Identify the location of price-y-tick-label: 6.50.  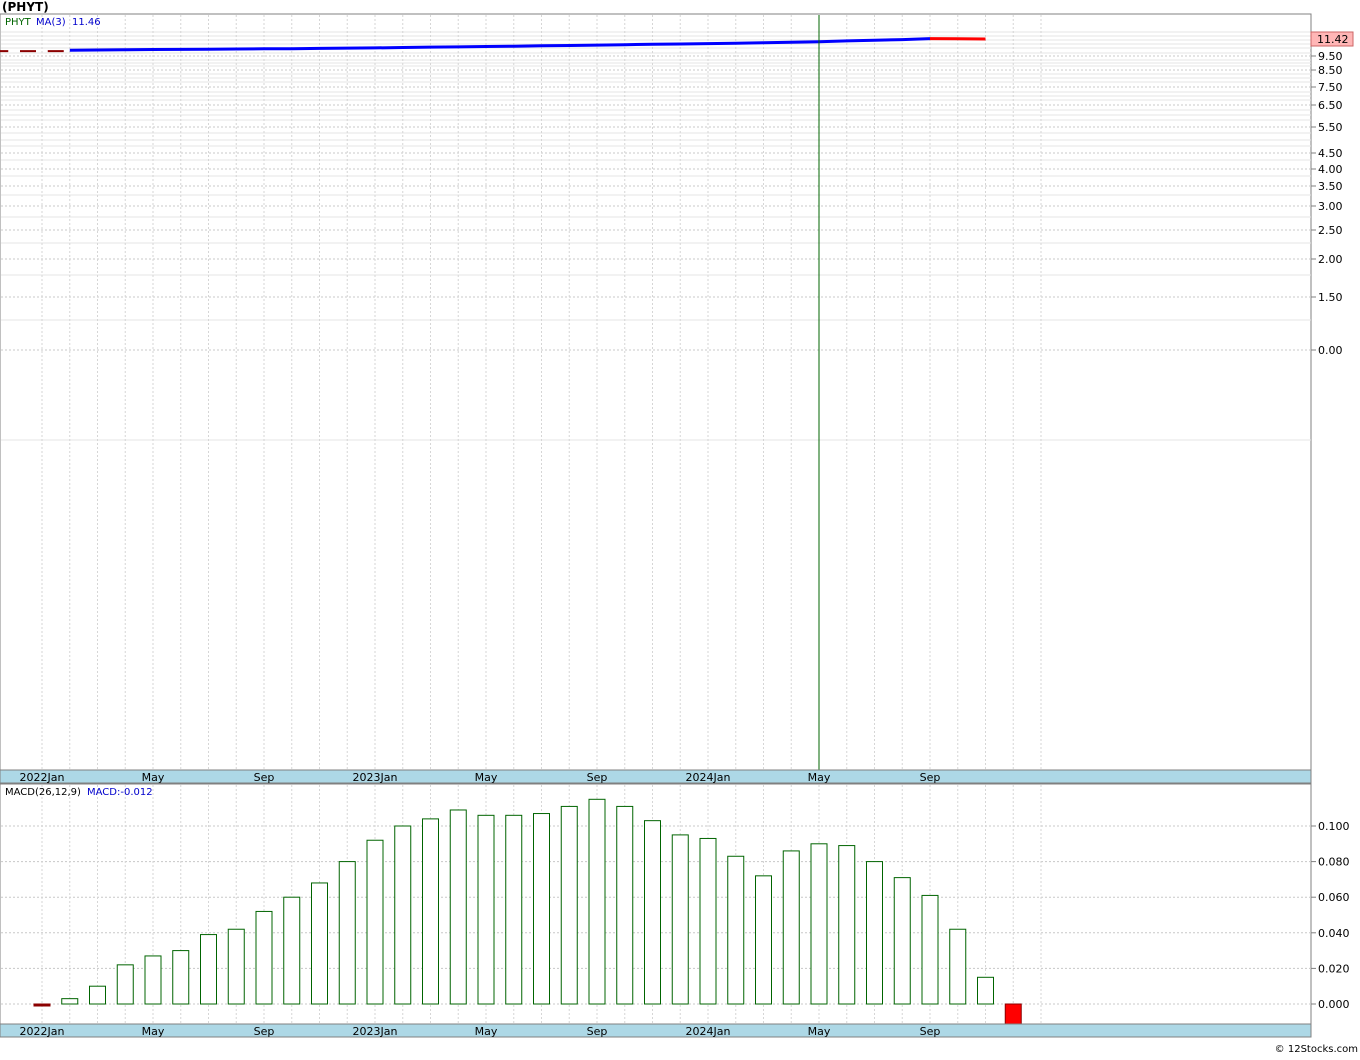
(1330, 105).